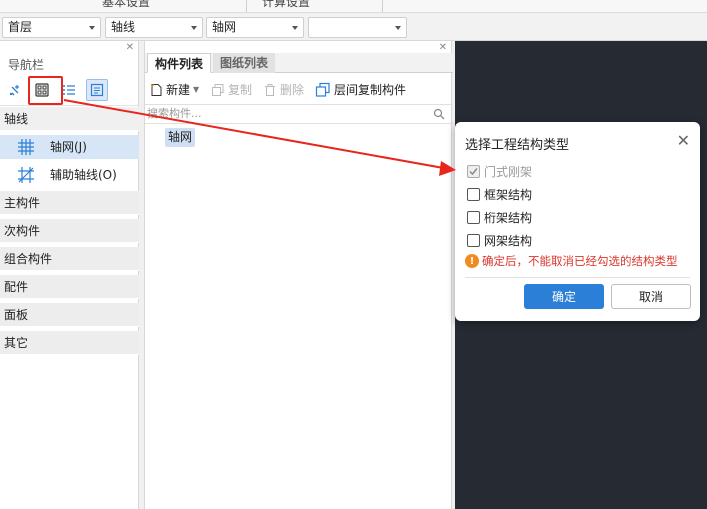  I want to click on annotation-highlight-box, so click(45, 90).